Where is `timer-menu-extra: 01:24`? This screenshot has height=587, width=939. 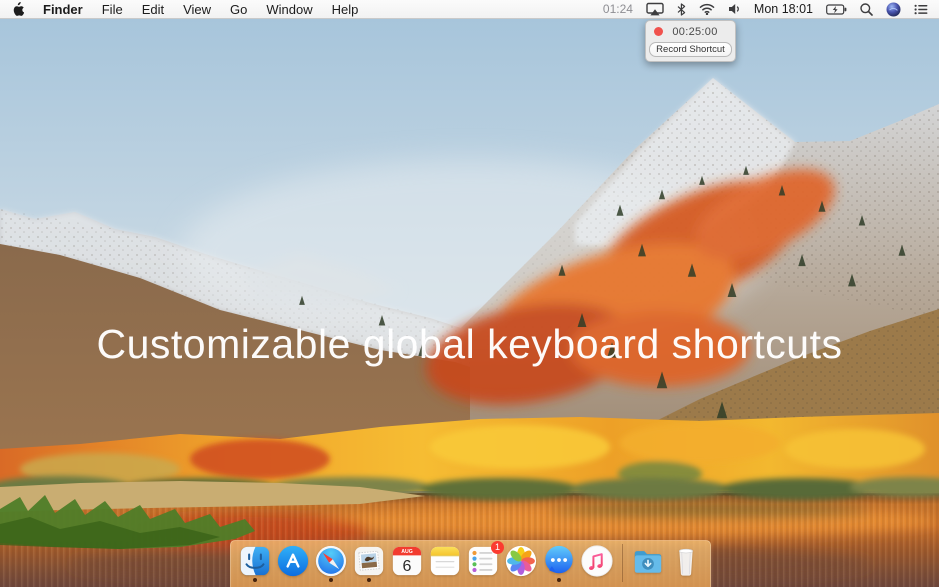
timer-menu-extra: 01:24 is located at coordinates (618, 9).